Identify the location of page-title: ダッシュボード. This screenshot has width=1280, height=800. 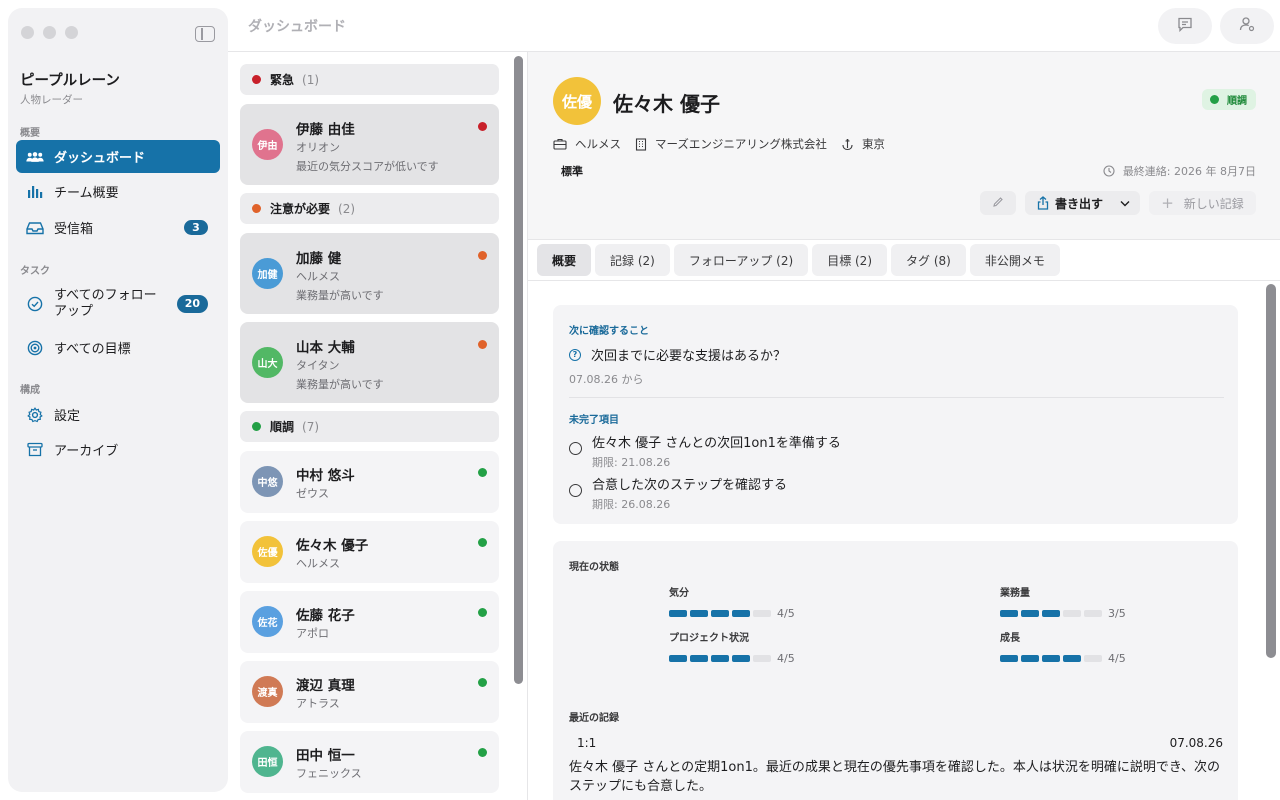
(297, 27).